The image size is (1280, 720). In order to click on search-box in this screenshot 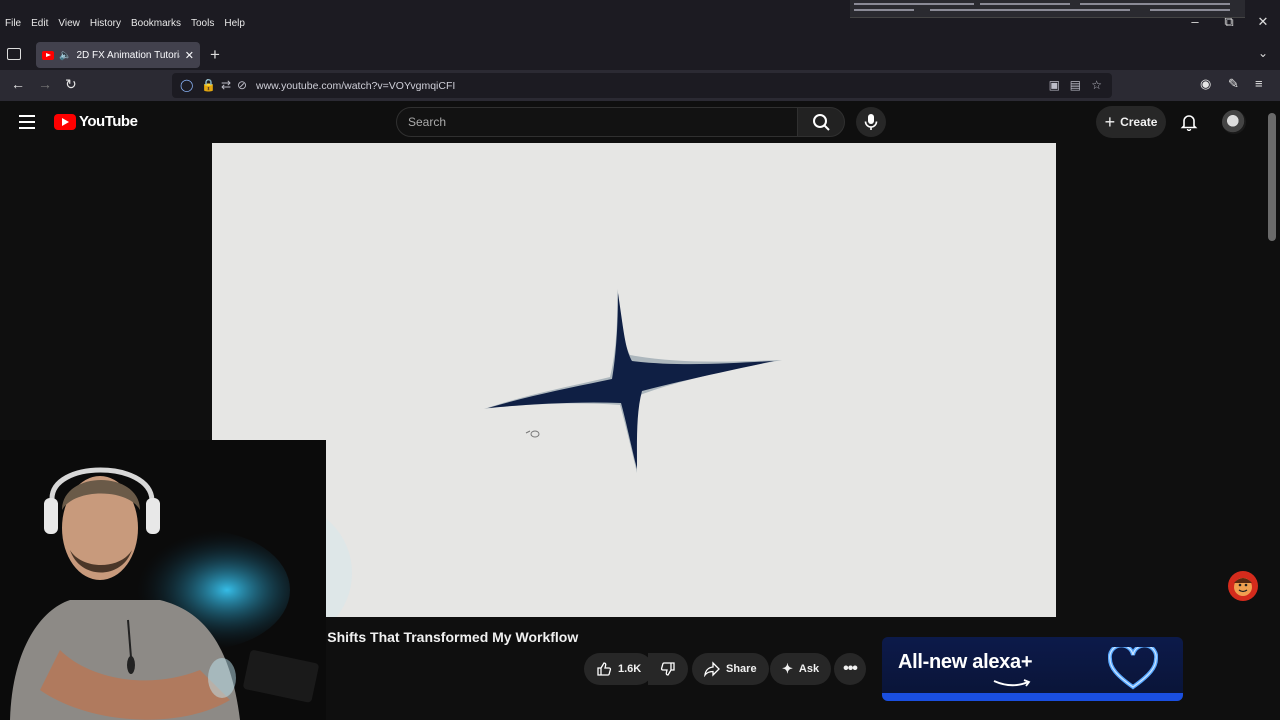, I will do `click(597, 122)`.